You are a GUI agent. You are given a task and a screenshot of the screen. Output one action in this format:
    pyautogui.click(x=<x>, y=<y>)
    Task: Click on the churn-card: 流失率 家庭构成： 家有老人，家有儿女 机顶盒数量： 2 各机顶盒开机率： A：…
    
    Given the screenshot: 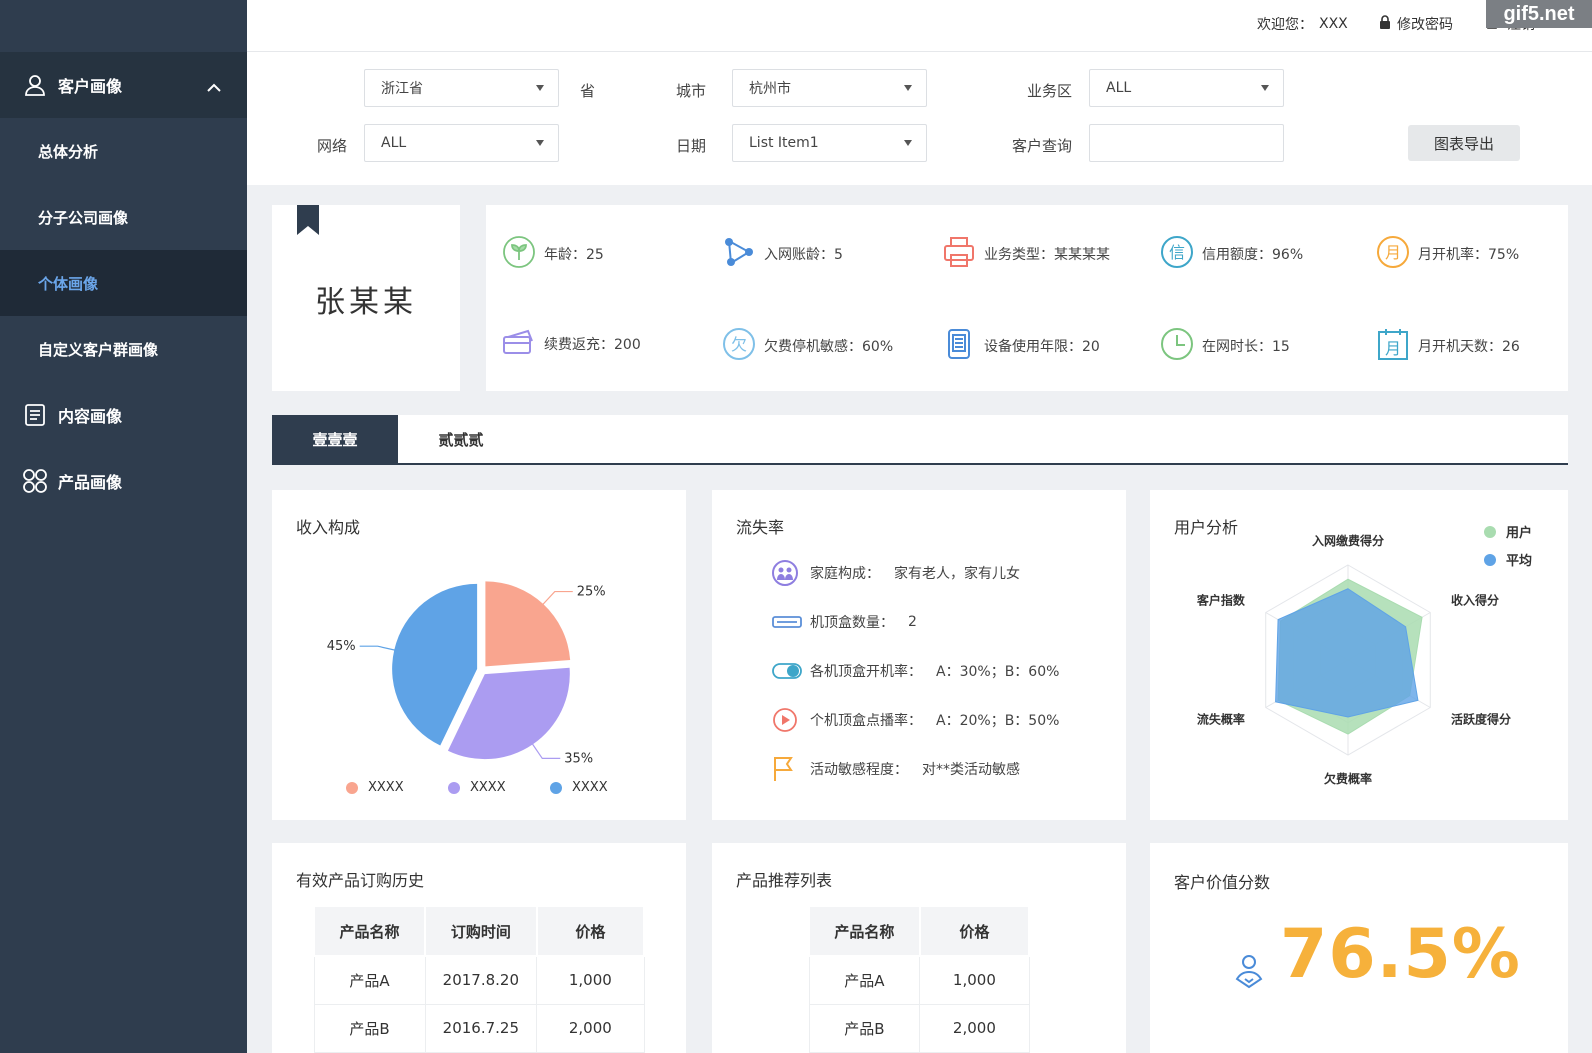 What is the action you would take?
    pyautogui.click(x=919, y=655)
    